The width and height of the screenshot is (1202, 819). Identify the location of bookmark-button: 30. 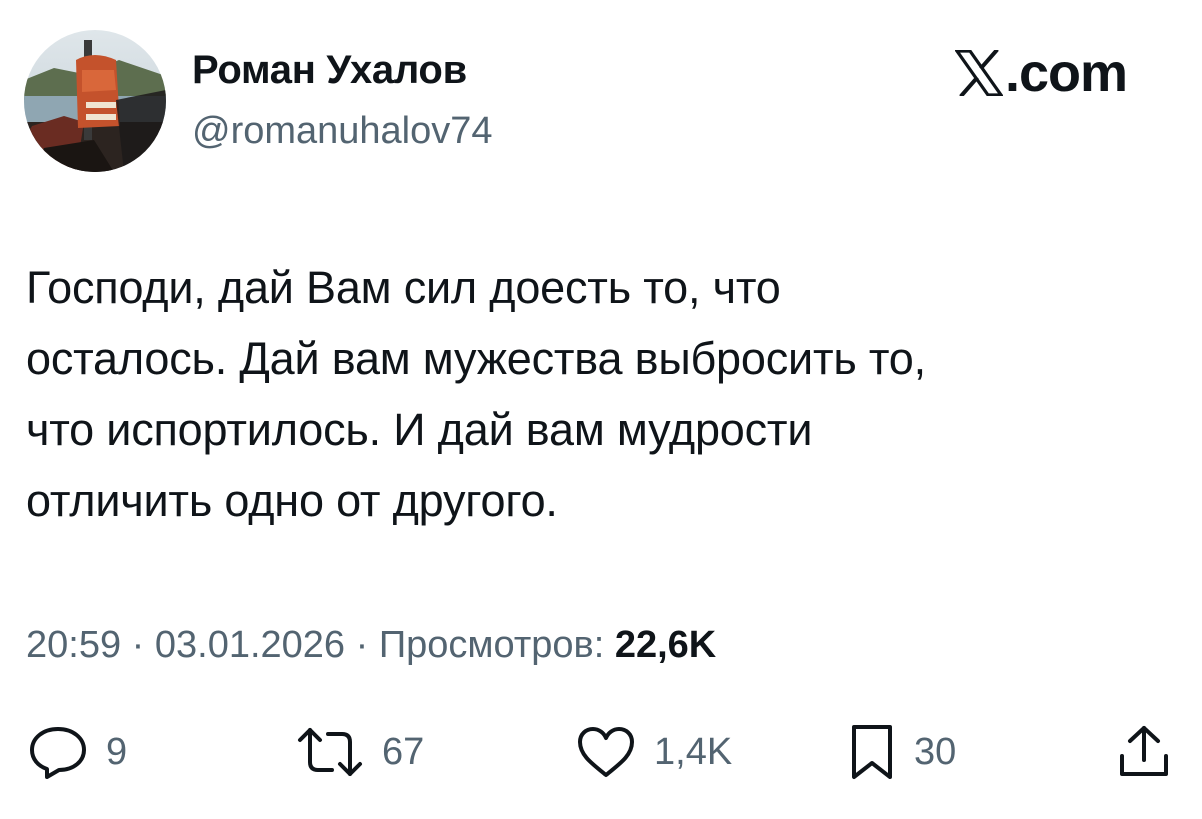
(902, 752).